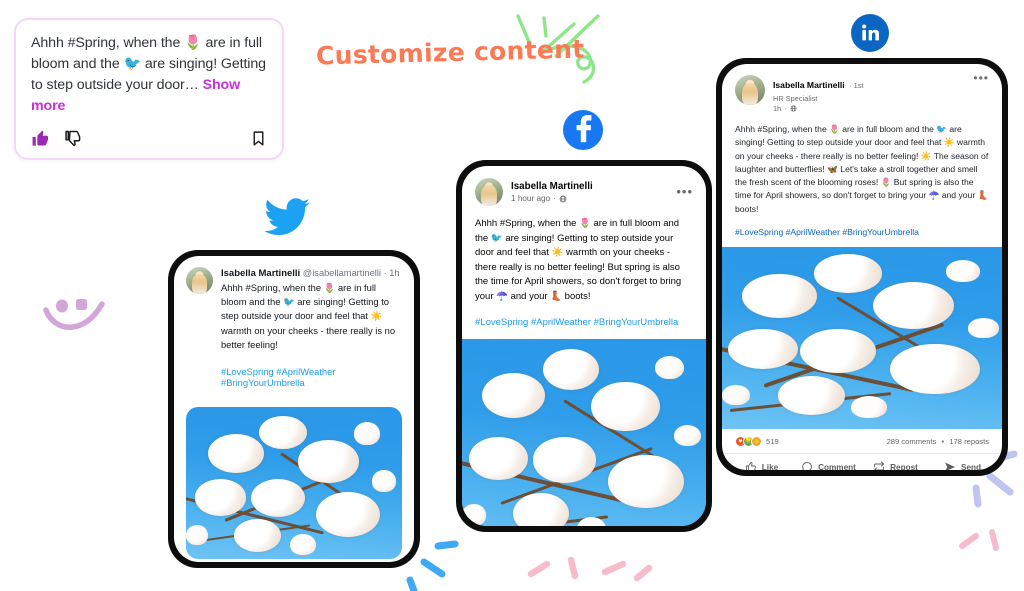 The image size is (1024, 591). I want to click on thumbs-up-icon, so click(40, 138).